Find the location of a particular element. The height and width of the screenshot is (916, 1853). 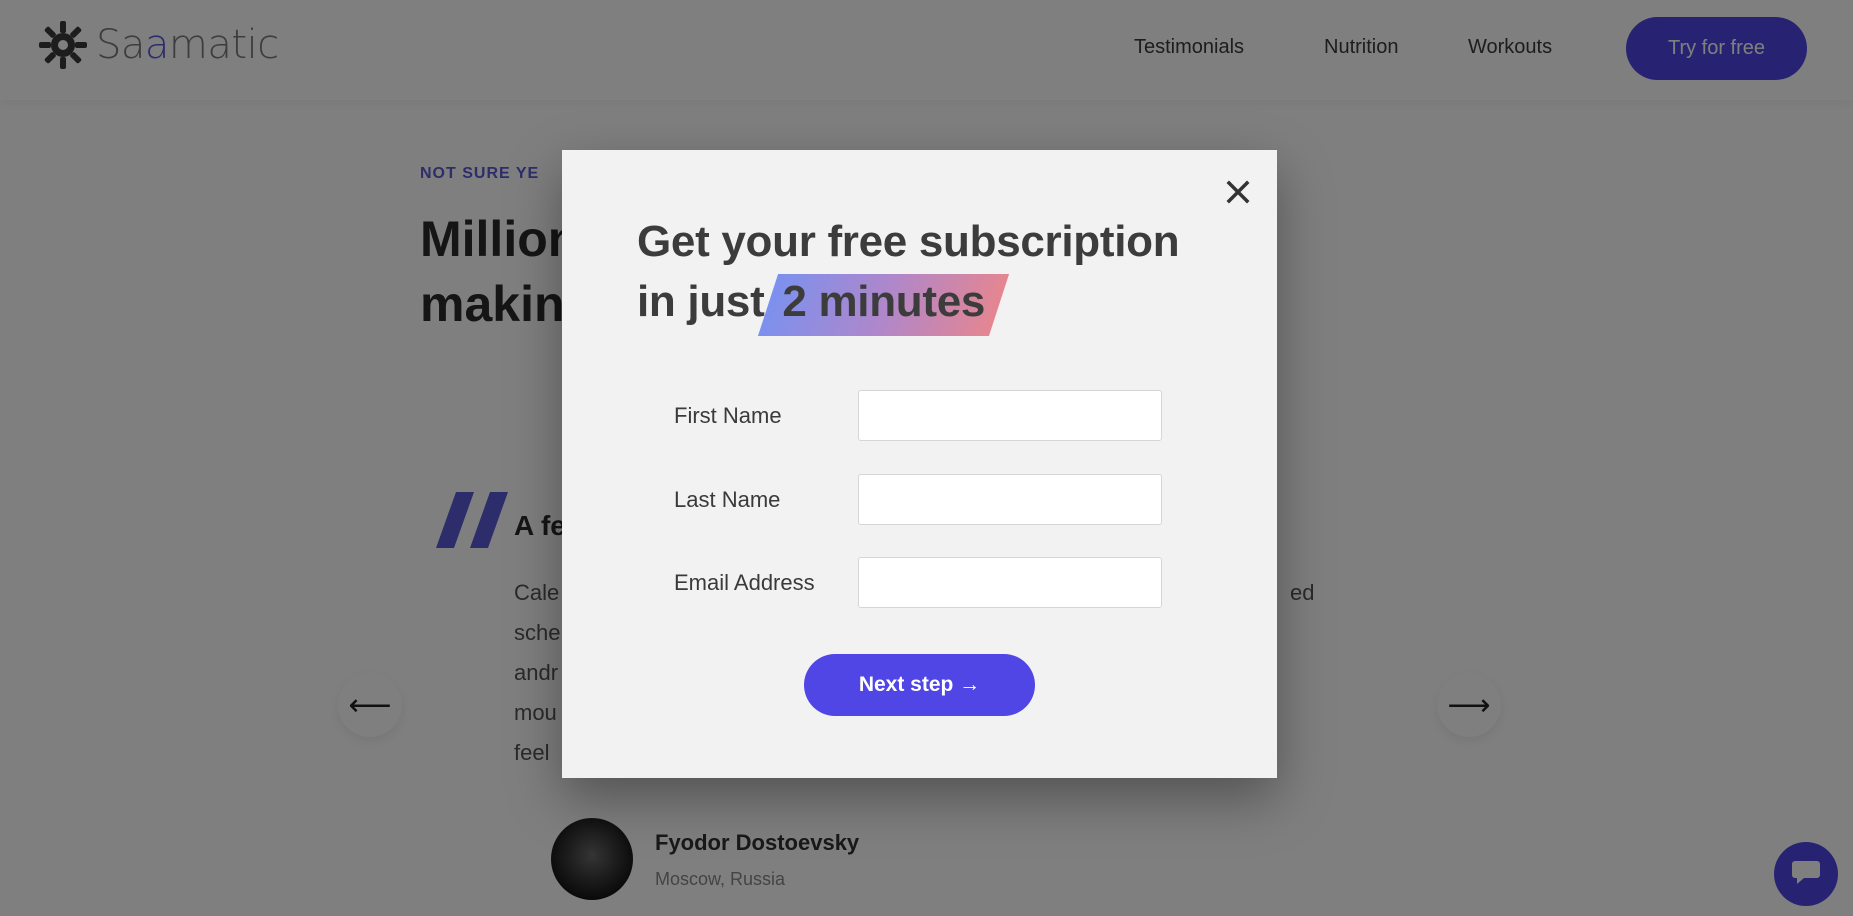

modal-title-highlight-text: 2 minutes is located at coordinates (884, 301).